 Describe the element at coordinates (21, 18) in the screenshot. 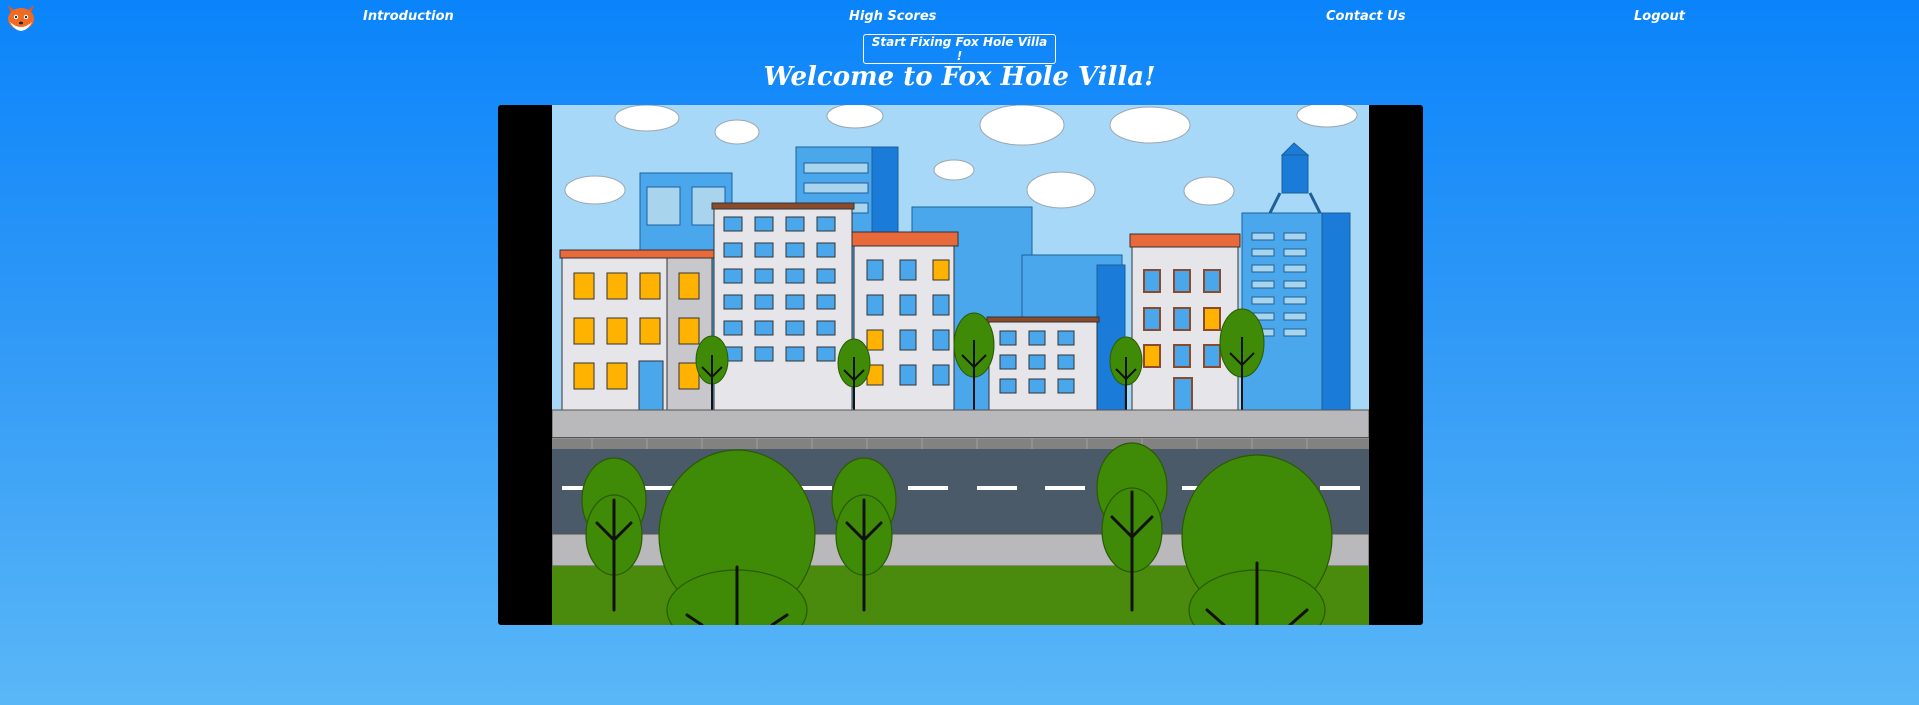

I see `fox-logo-icon` at that location.